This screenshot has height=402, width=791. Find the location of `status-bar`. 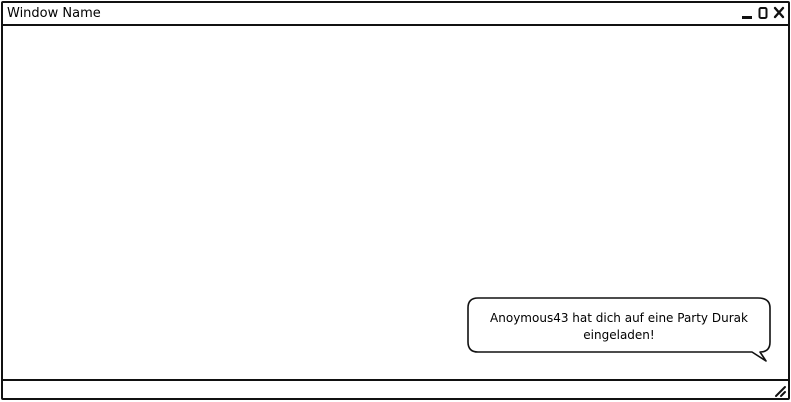

status-bar is located at coordinates (395, 388).